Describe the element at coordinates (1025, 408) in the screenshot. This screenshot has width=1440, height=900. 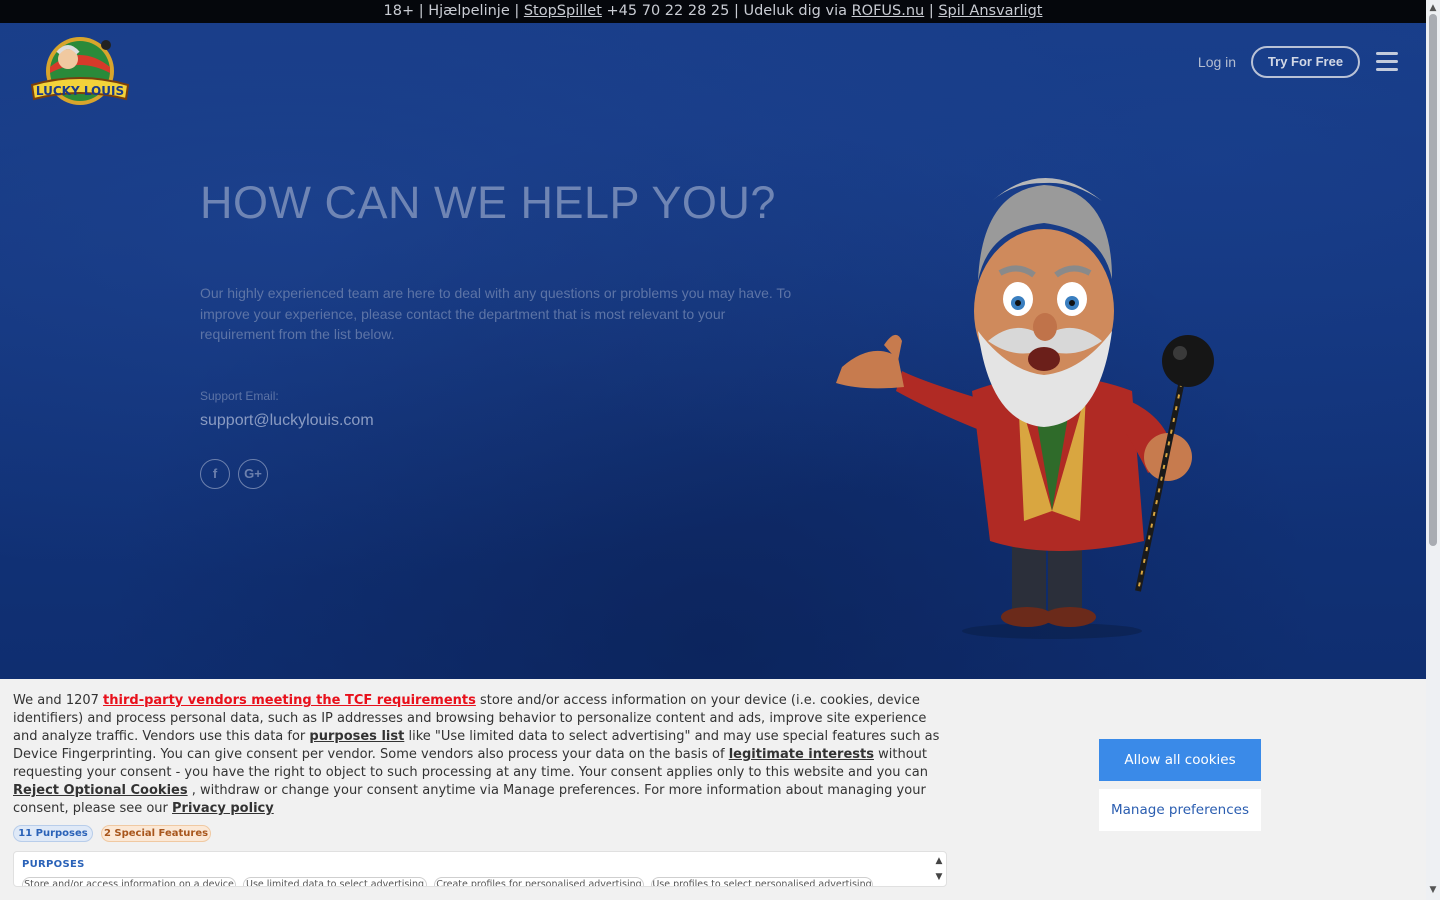
I see `mascot-illustration` at that location.